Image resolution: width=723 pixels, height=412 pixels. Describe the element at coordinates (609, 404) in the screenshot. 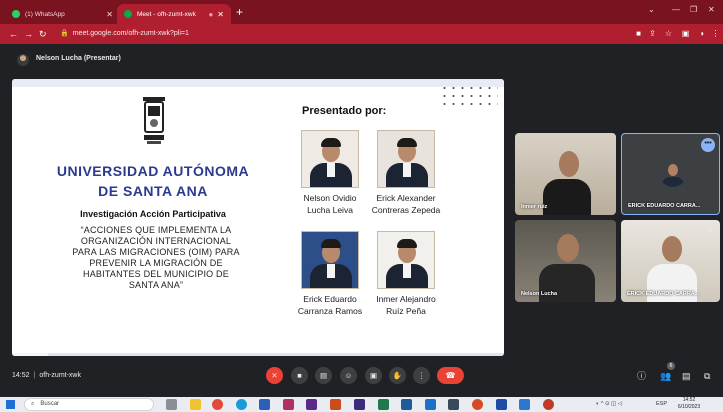

I see `system-tray-icons: ◐ ^ ⊙ ◫ ◁` at that location.